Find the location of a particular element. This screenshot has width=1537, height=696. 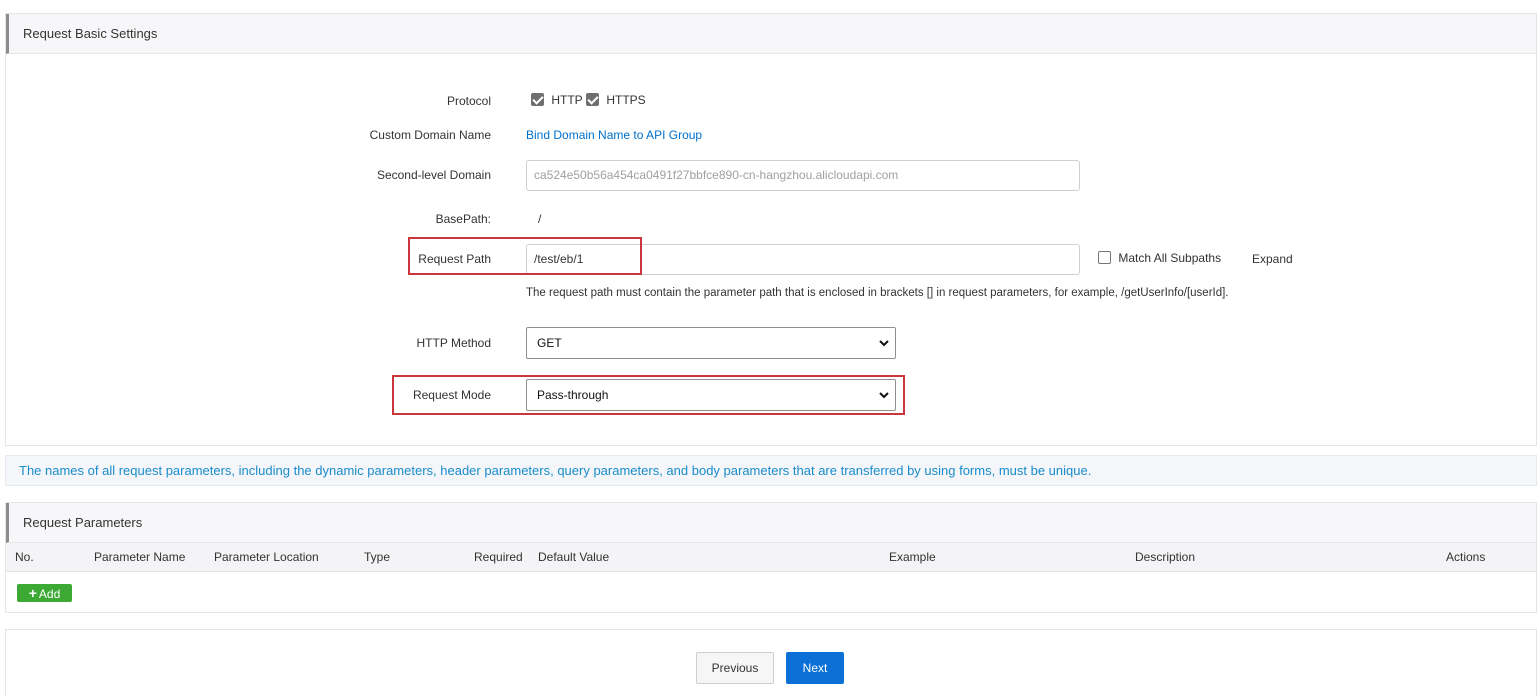

footer-panel: Previous Next is located at coordinates (771, 662).